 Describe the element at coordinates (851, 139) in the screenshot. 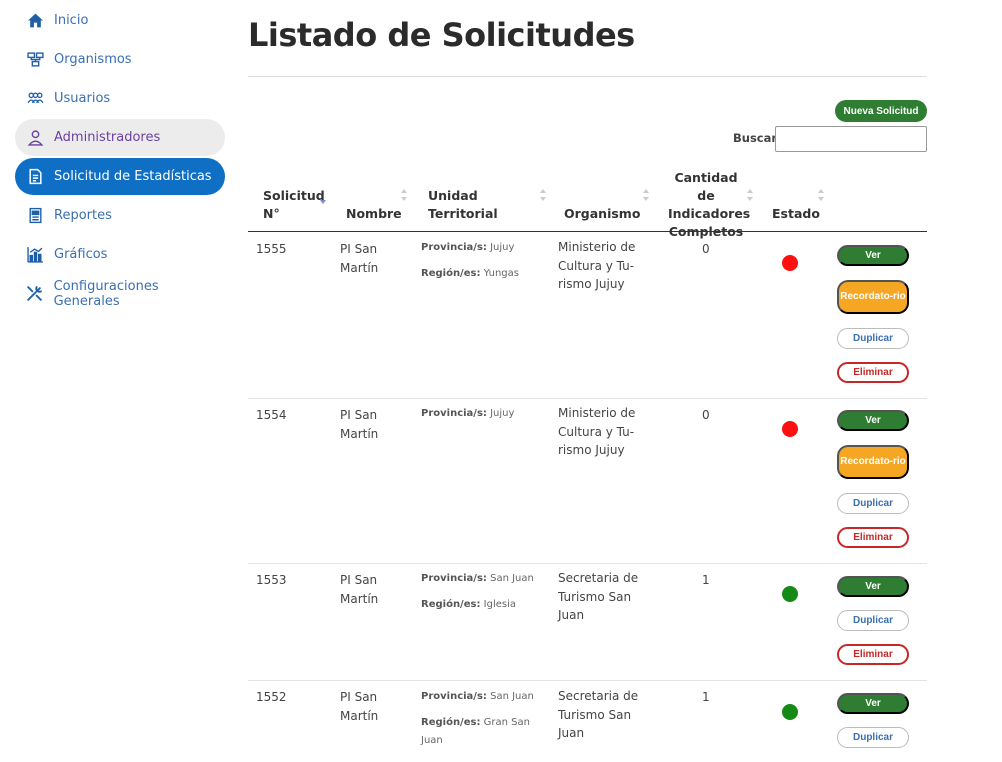

I see `search-input` at that location.